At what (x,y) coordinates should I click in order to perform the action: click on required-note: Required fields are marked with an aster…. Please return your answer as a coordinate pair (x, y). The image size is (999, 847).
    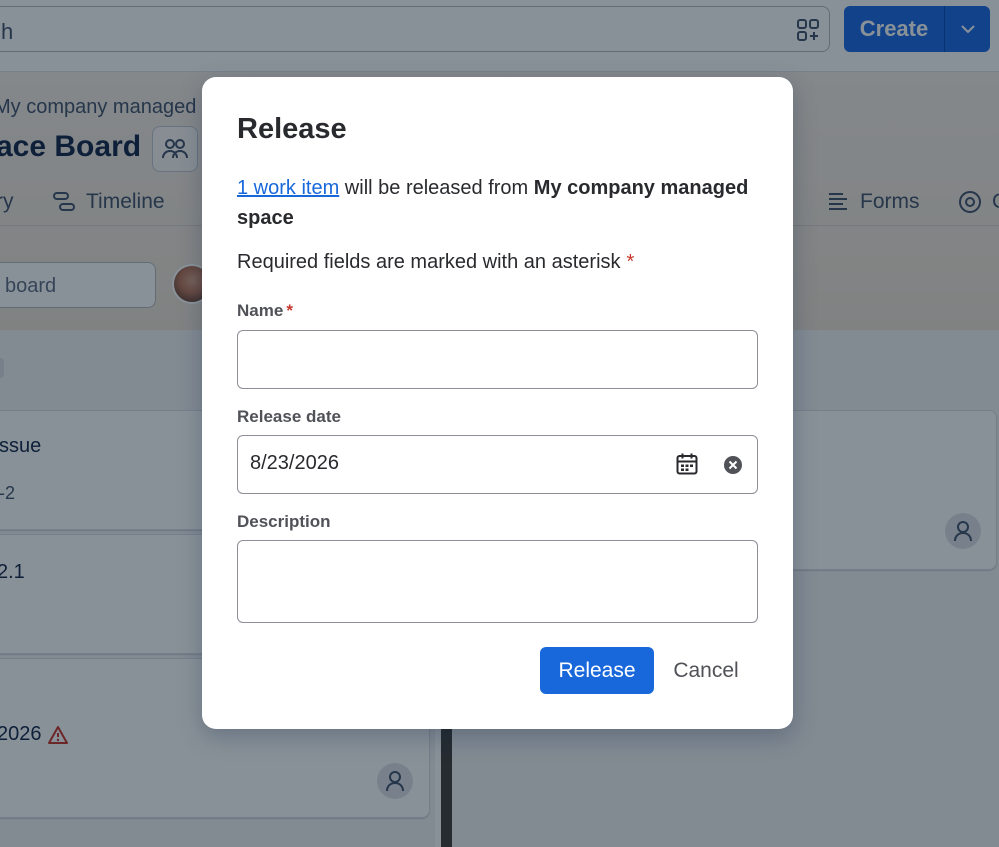
    Looking at the image, I should click on (435, 262).